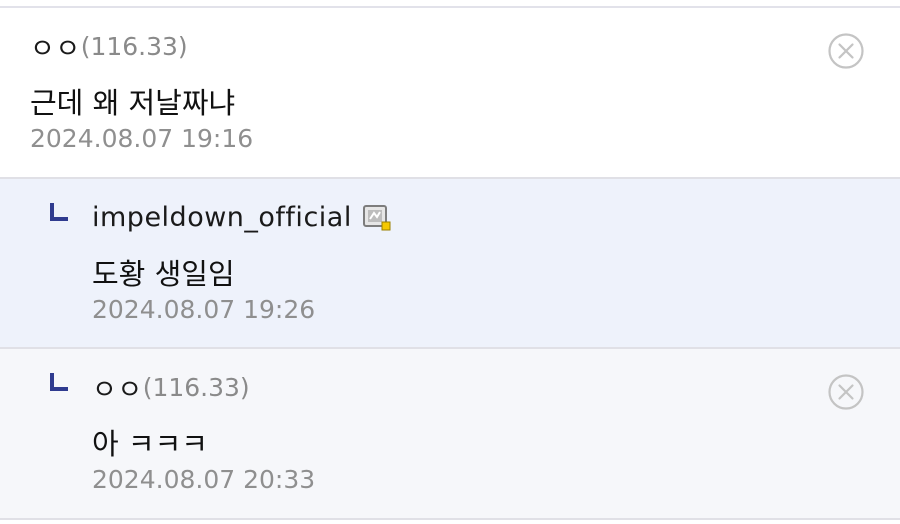 The width and height of the screenshot is (900, 524). What do you see at coordinates (222, 217) in the screenshot?
I see `author-nickname: impeldown_official` at bounding box center [222, 217].